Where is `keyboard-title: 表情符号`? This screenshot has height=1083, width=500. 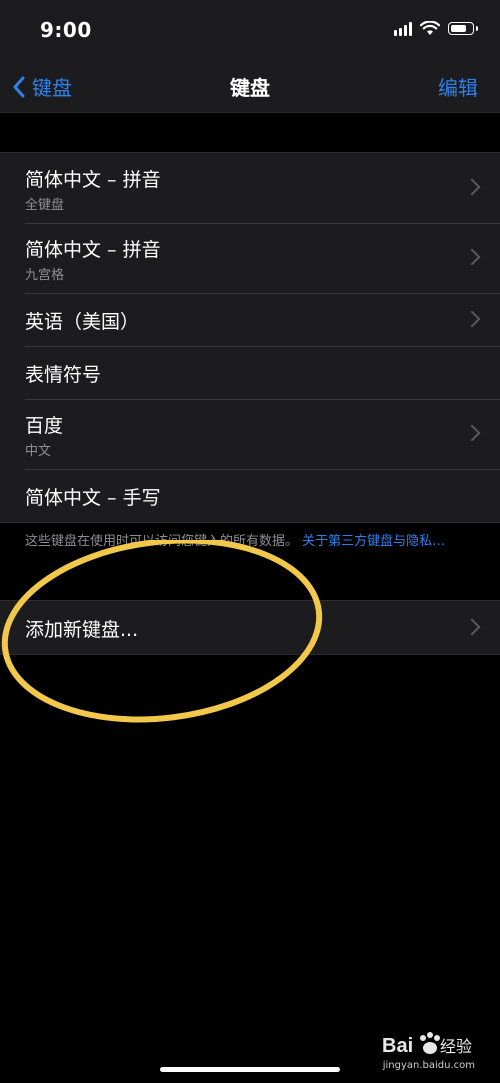
keyboard-title: 表情符号 is located at coordinates (63, 375).